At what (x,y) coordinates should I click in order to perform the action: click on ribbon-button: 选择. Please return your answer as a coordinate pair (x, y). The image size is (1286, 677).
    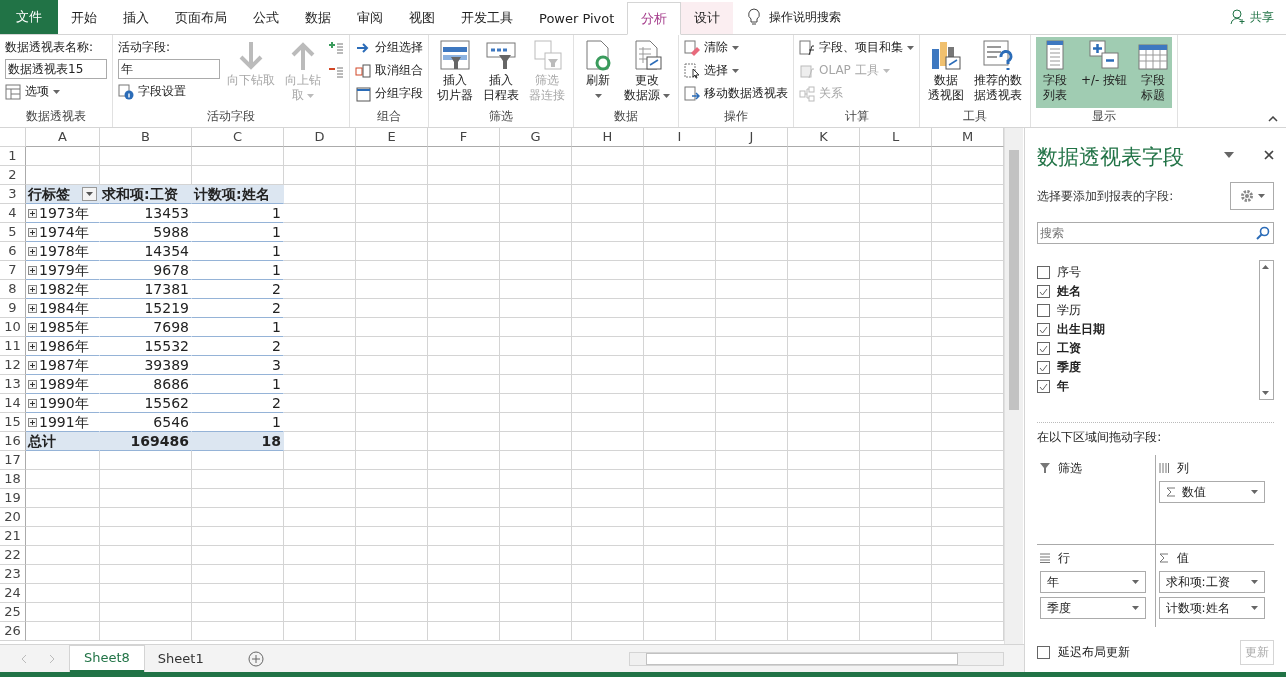
    Looking at the image, I should click on (736, 70).